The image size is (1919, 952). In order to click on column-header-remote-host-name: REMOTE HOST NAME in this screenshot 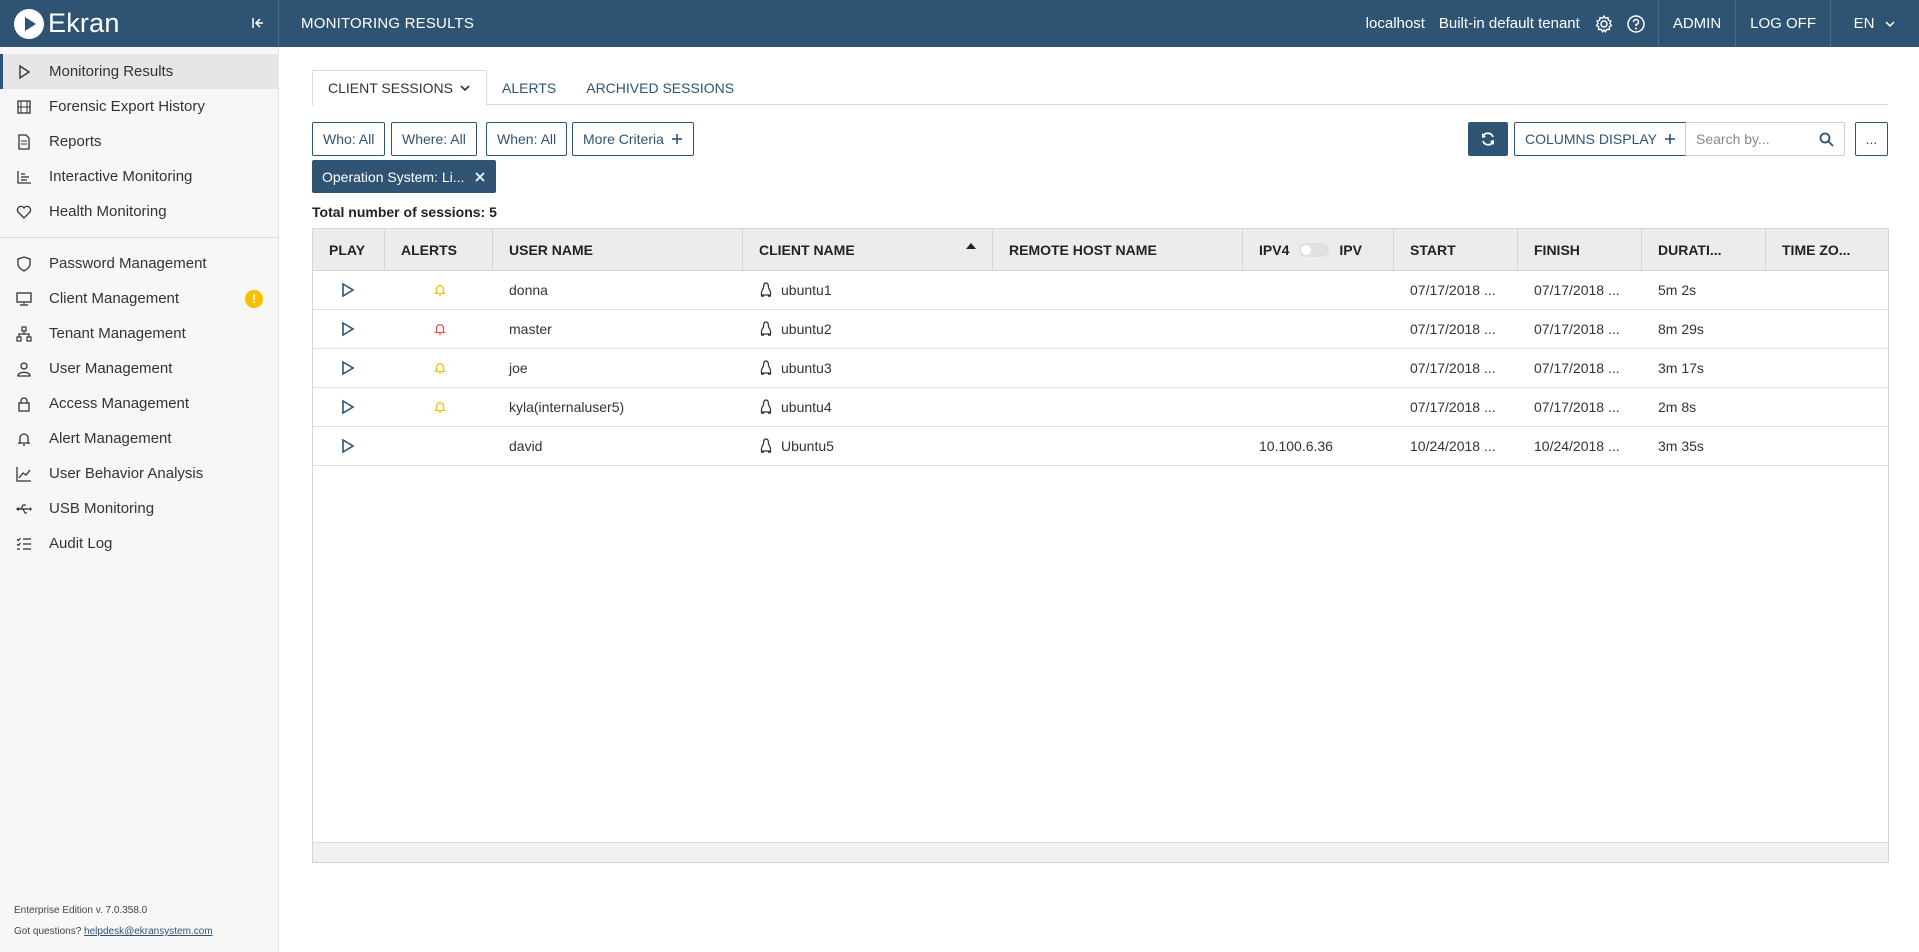, I will do `click(1118, 250)`.